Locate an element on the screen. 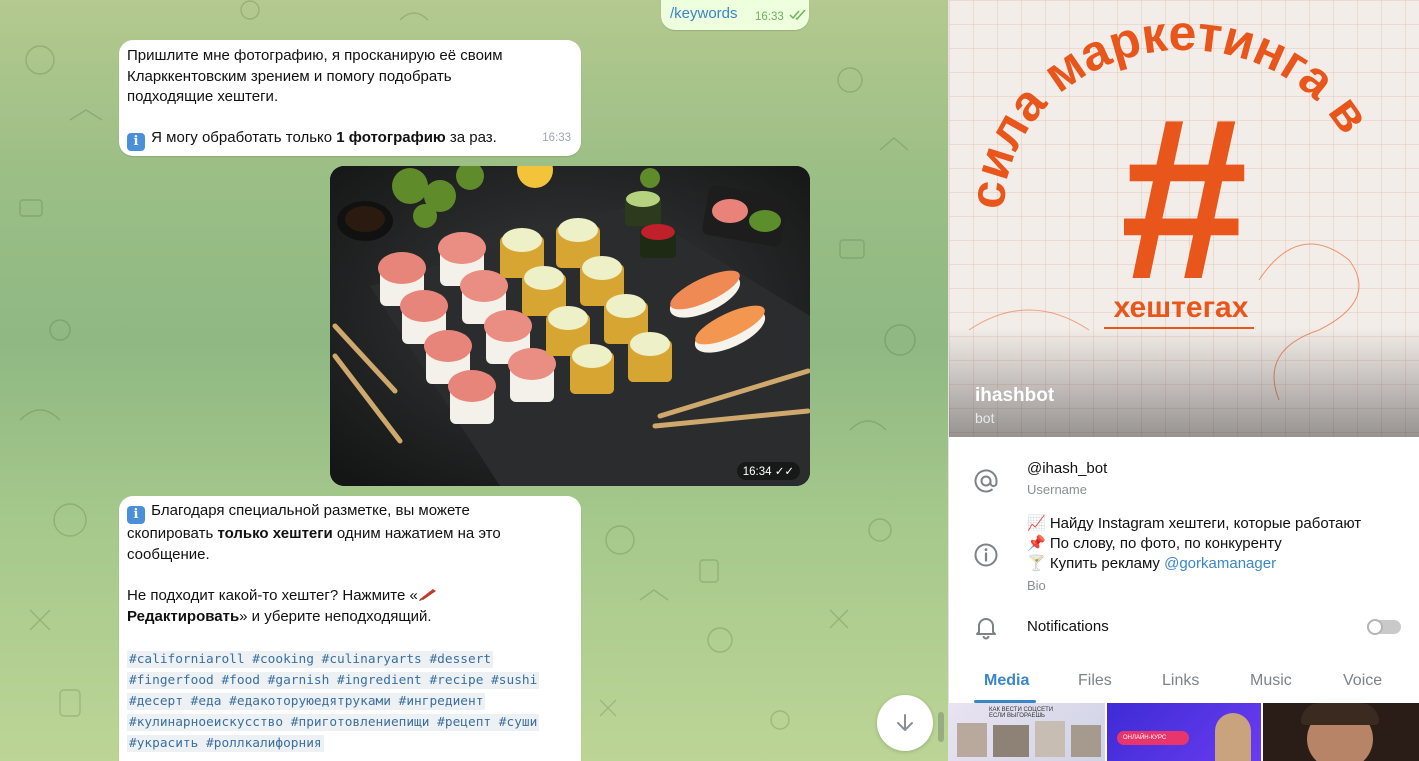  bell-icon is located at coordinates (986, 629).